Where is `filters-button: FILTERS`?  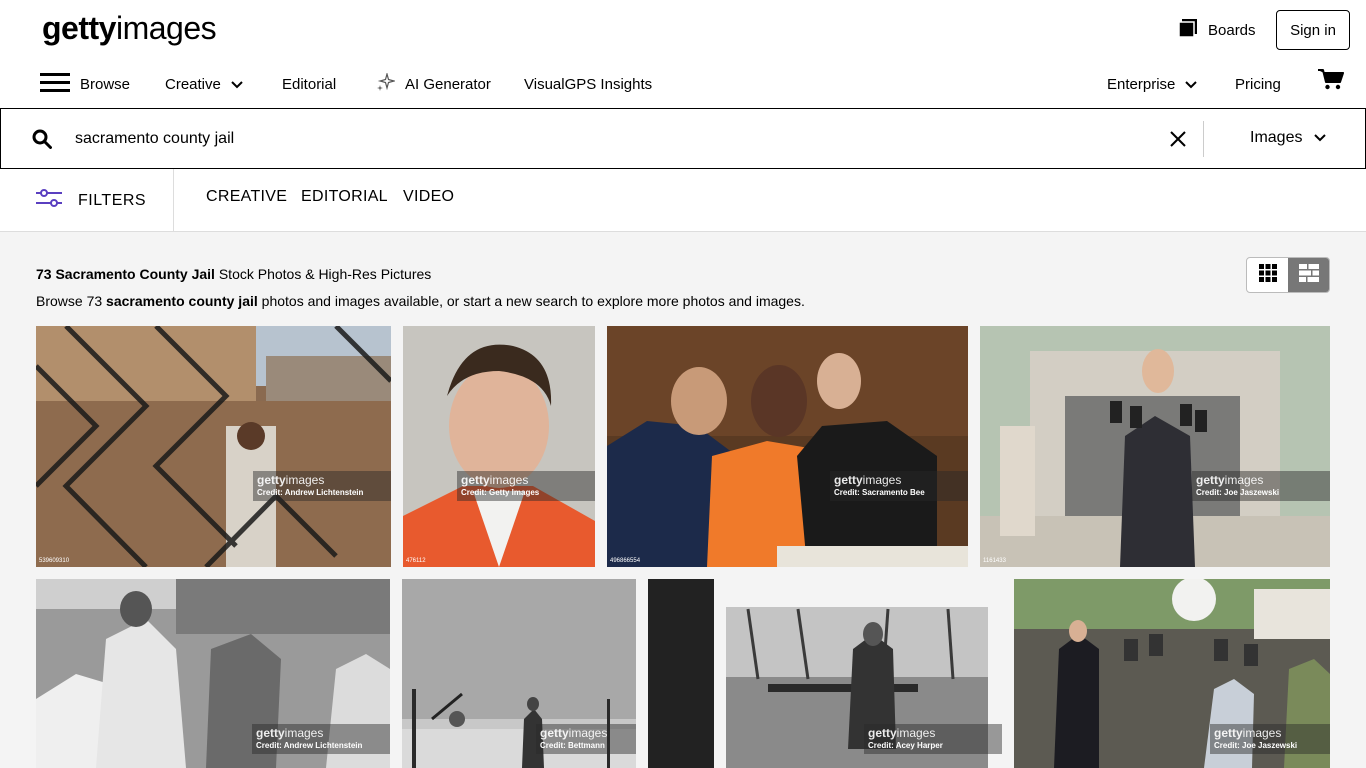
filters-button: FILTERS is located at coordinates (91, 200).